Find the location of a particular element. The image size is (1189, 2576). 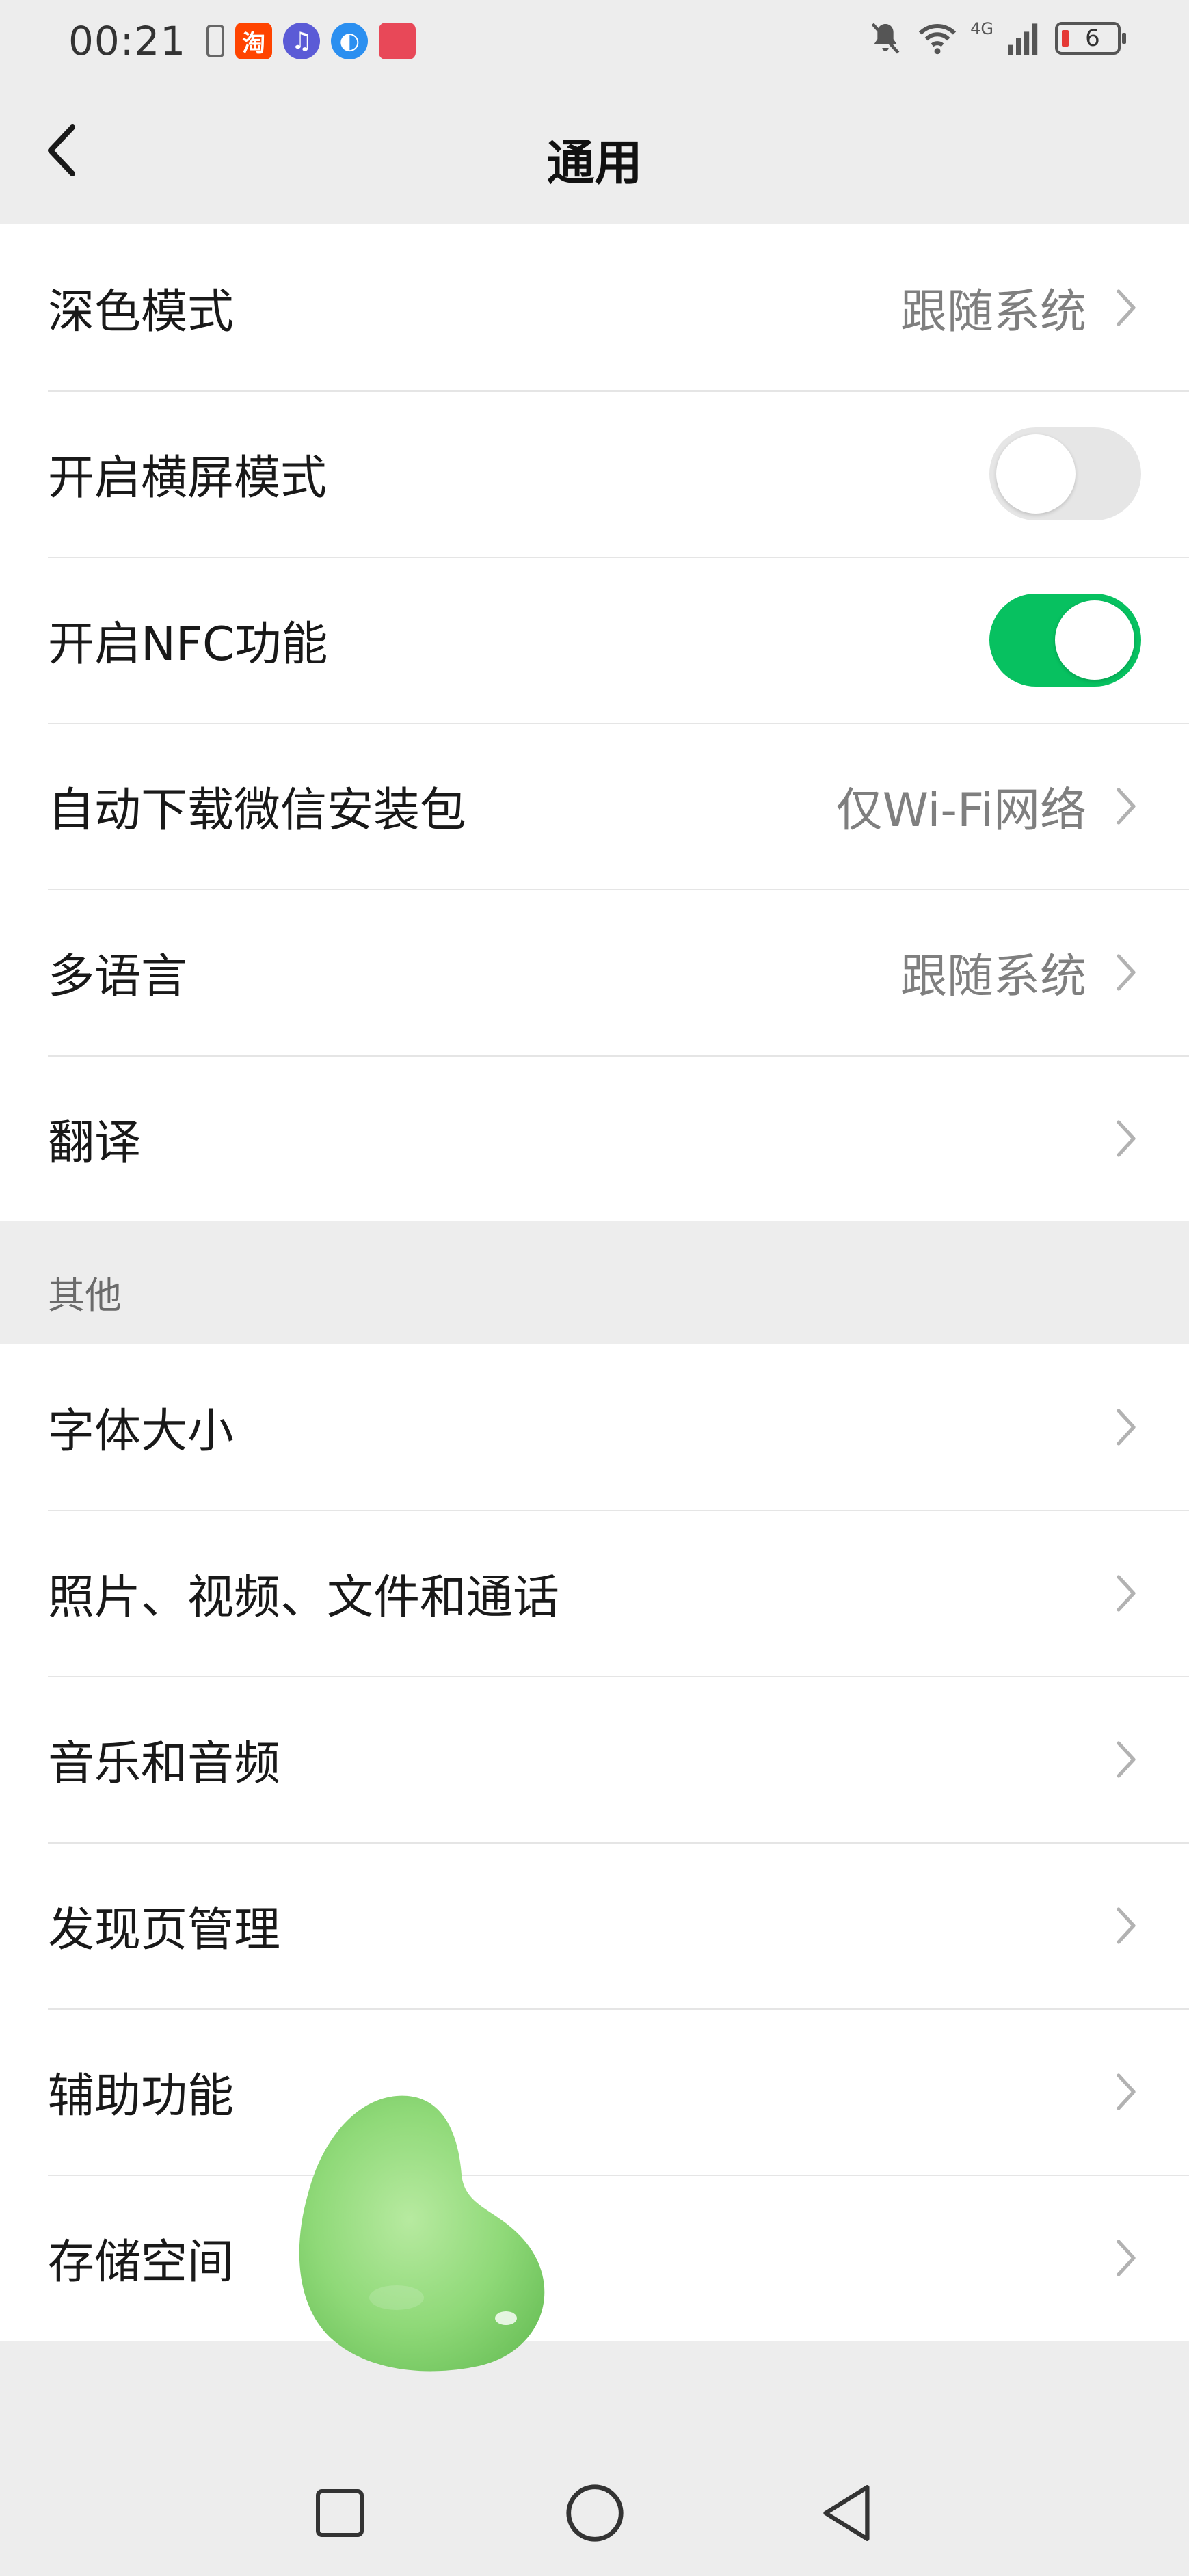

landscape-mode-toggle is located at coordinates (1065, 473).